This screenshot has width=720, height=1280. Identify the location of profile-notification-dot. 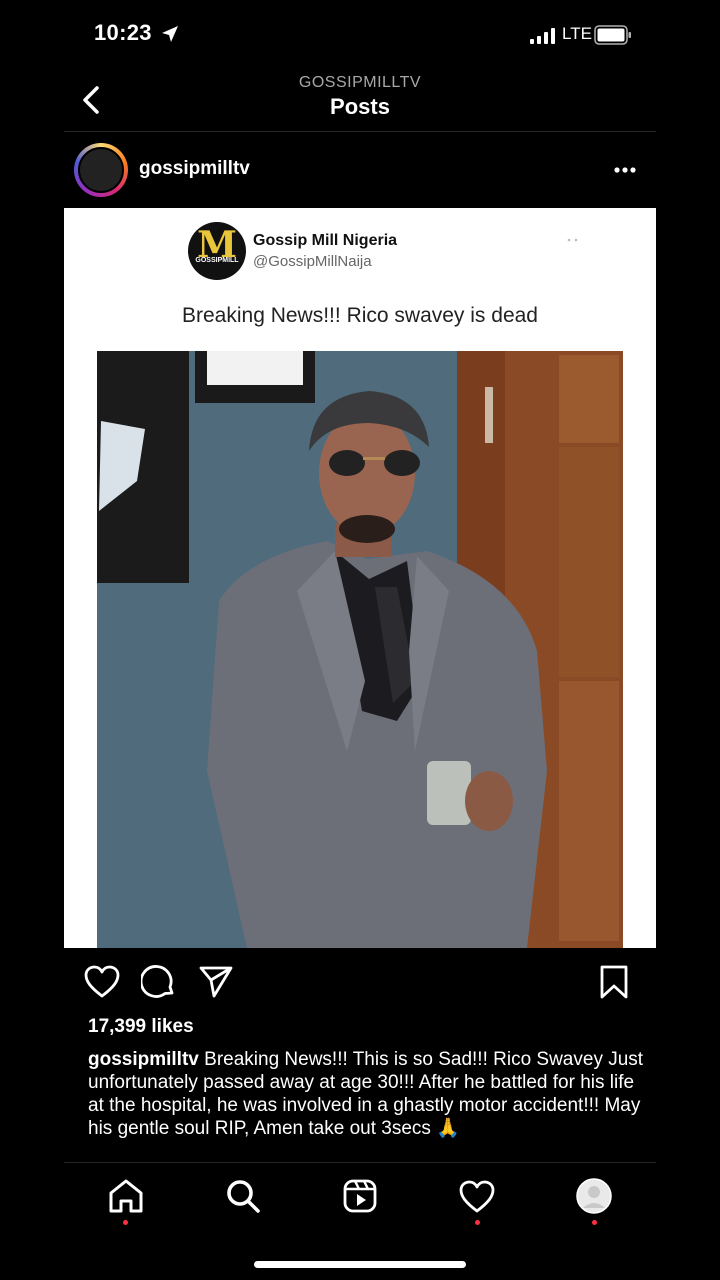
(594, 1222).